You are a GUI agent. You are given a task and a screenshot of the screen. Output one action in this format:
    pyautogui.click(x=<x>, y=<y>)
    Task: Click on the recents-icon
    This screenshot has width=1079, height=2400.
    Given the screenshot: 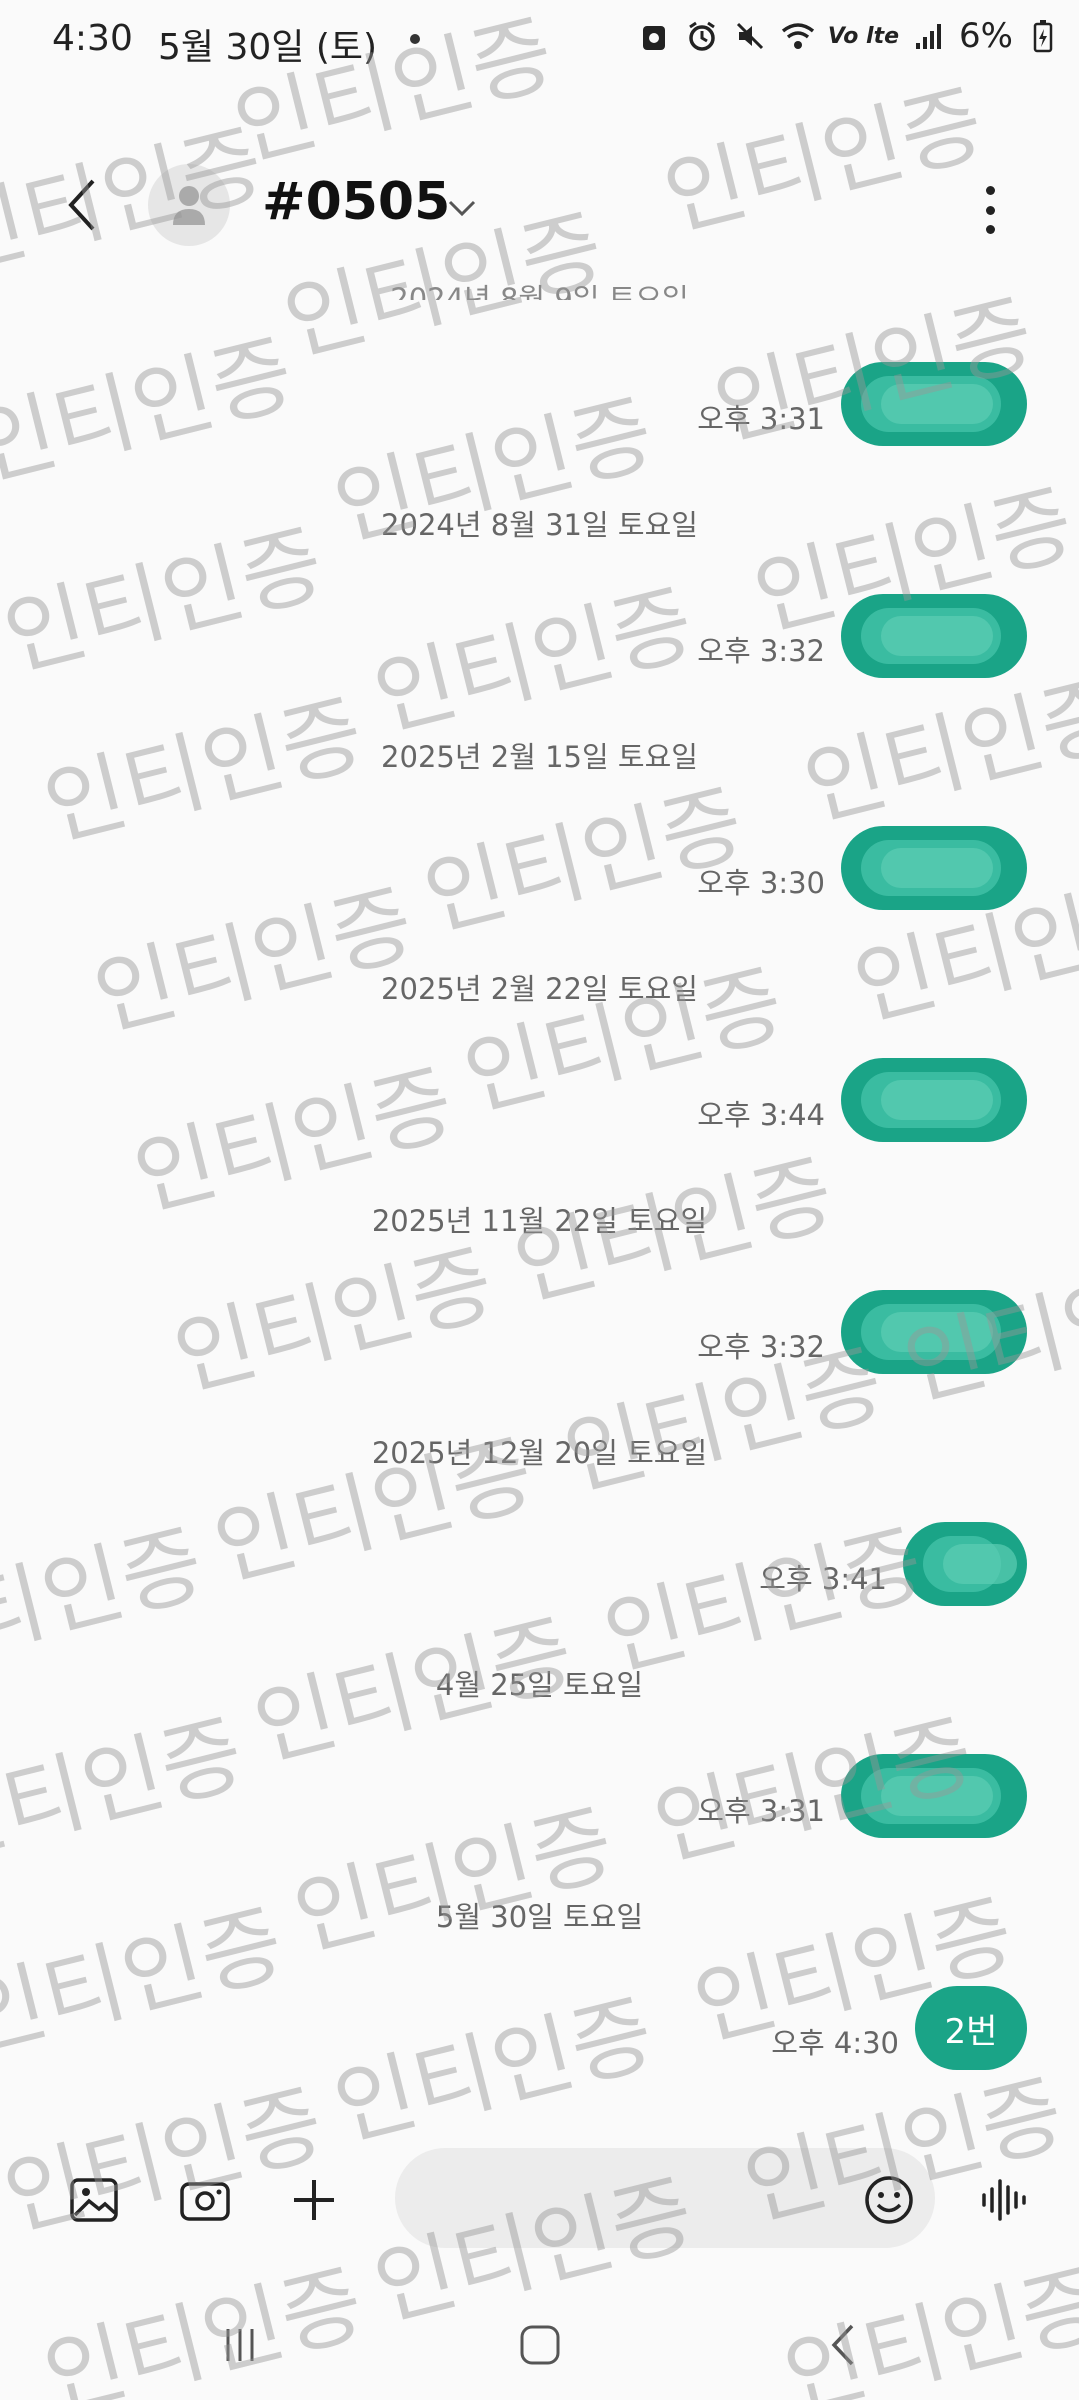 What is the action you would take?
    pyautogui.click(x=240, y=2345)
    